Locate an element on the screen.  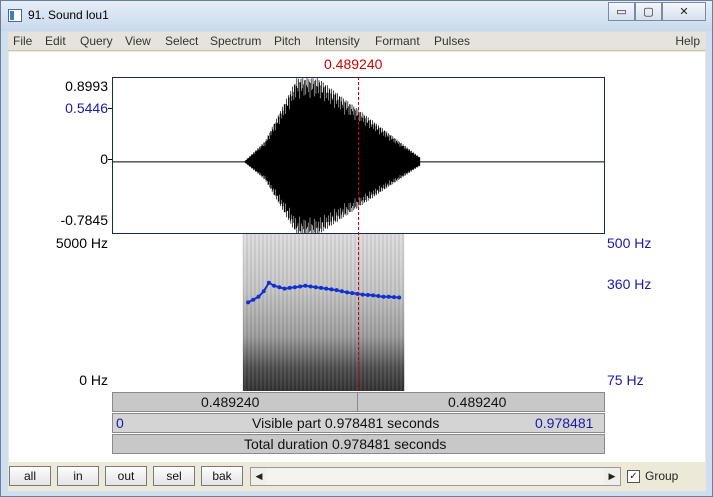
menu-file: File is located at coordinates (22, 41).